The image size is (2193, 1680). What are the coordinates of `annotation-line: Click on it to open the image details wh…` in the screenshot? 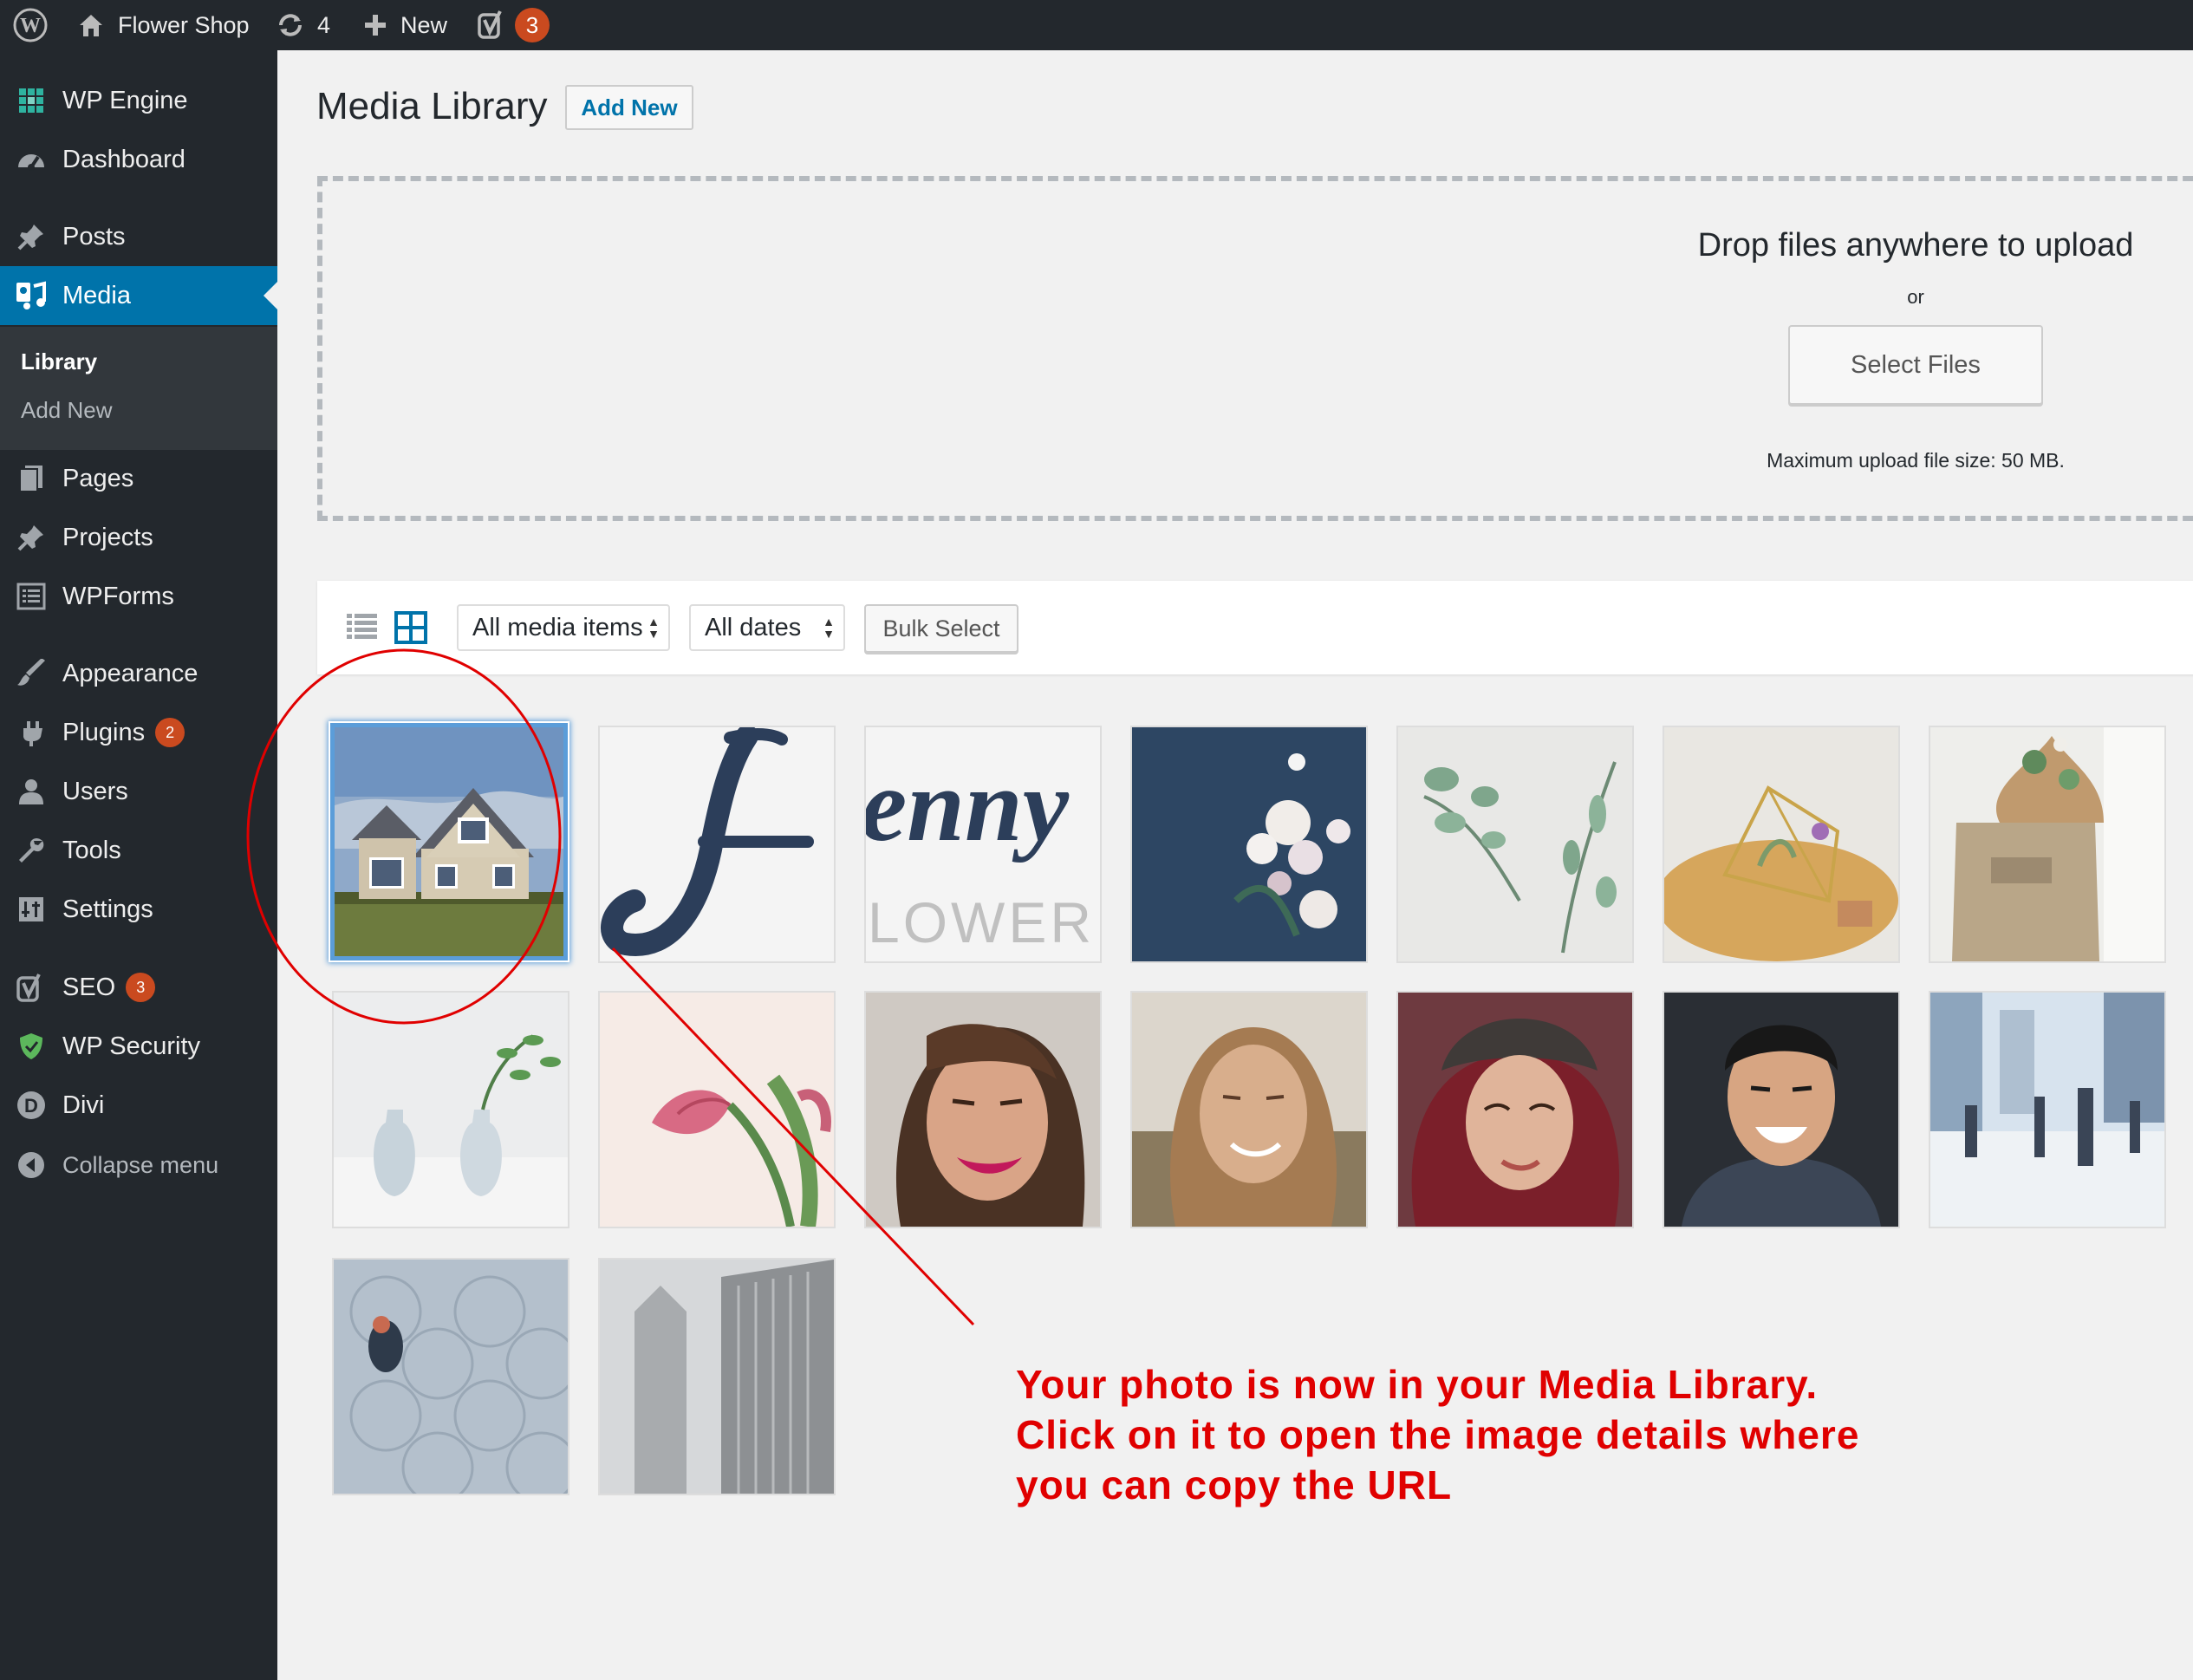 It's located at (1438, 1434).